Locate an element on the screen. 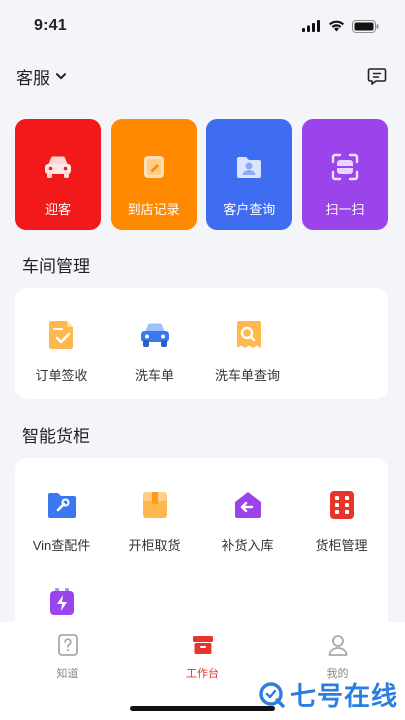  wifi-icon is located at coordinates (336, 26).